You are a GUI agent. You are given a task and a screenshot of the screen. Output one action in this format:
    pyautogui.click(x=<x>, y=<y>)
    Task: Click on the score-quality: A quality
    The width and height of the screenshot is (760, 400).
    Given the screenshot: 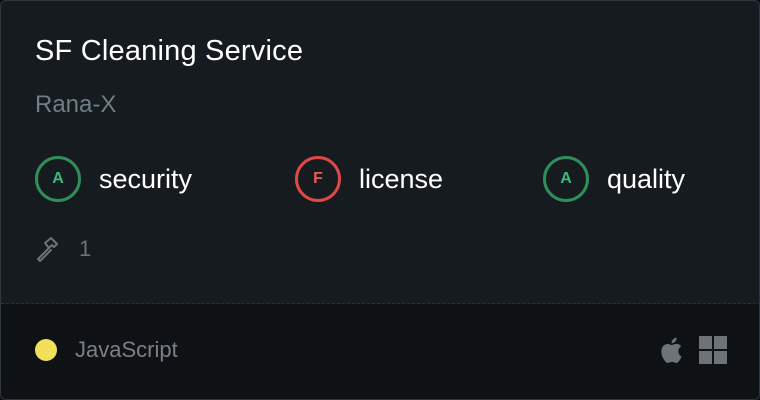 What is the action you would take?
    pyautogui.click(x=614, y=179)
    